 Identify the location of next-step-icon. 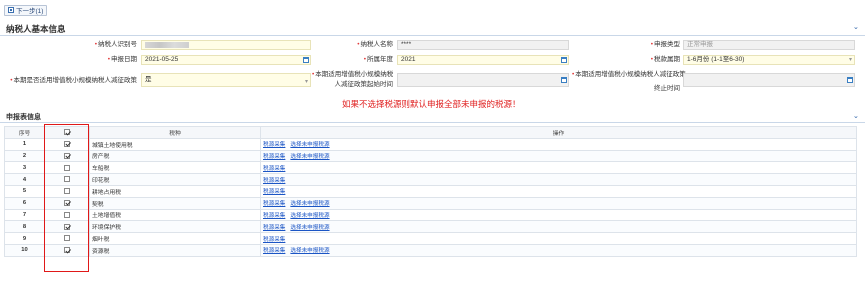
(11, 10).